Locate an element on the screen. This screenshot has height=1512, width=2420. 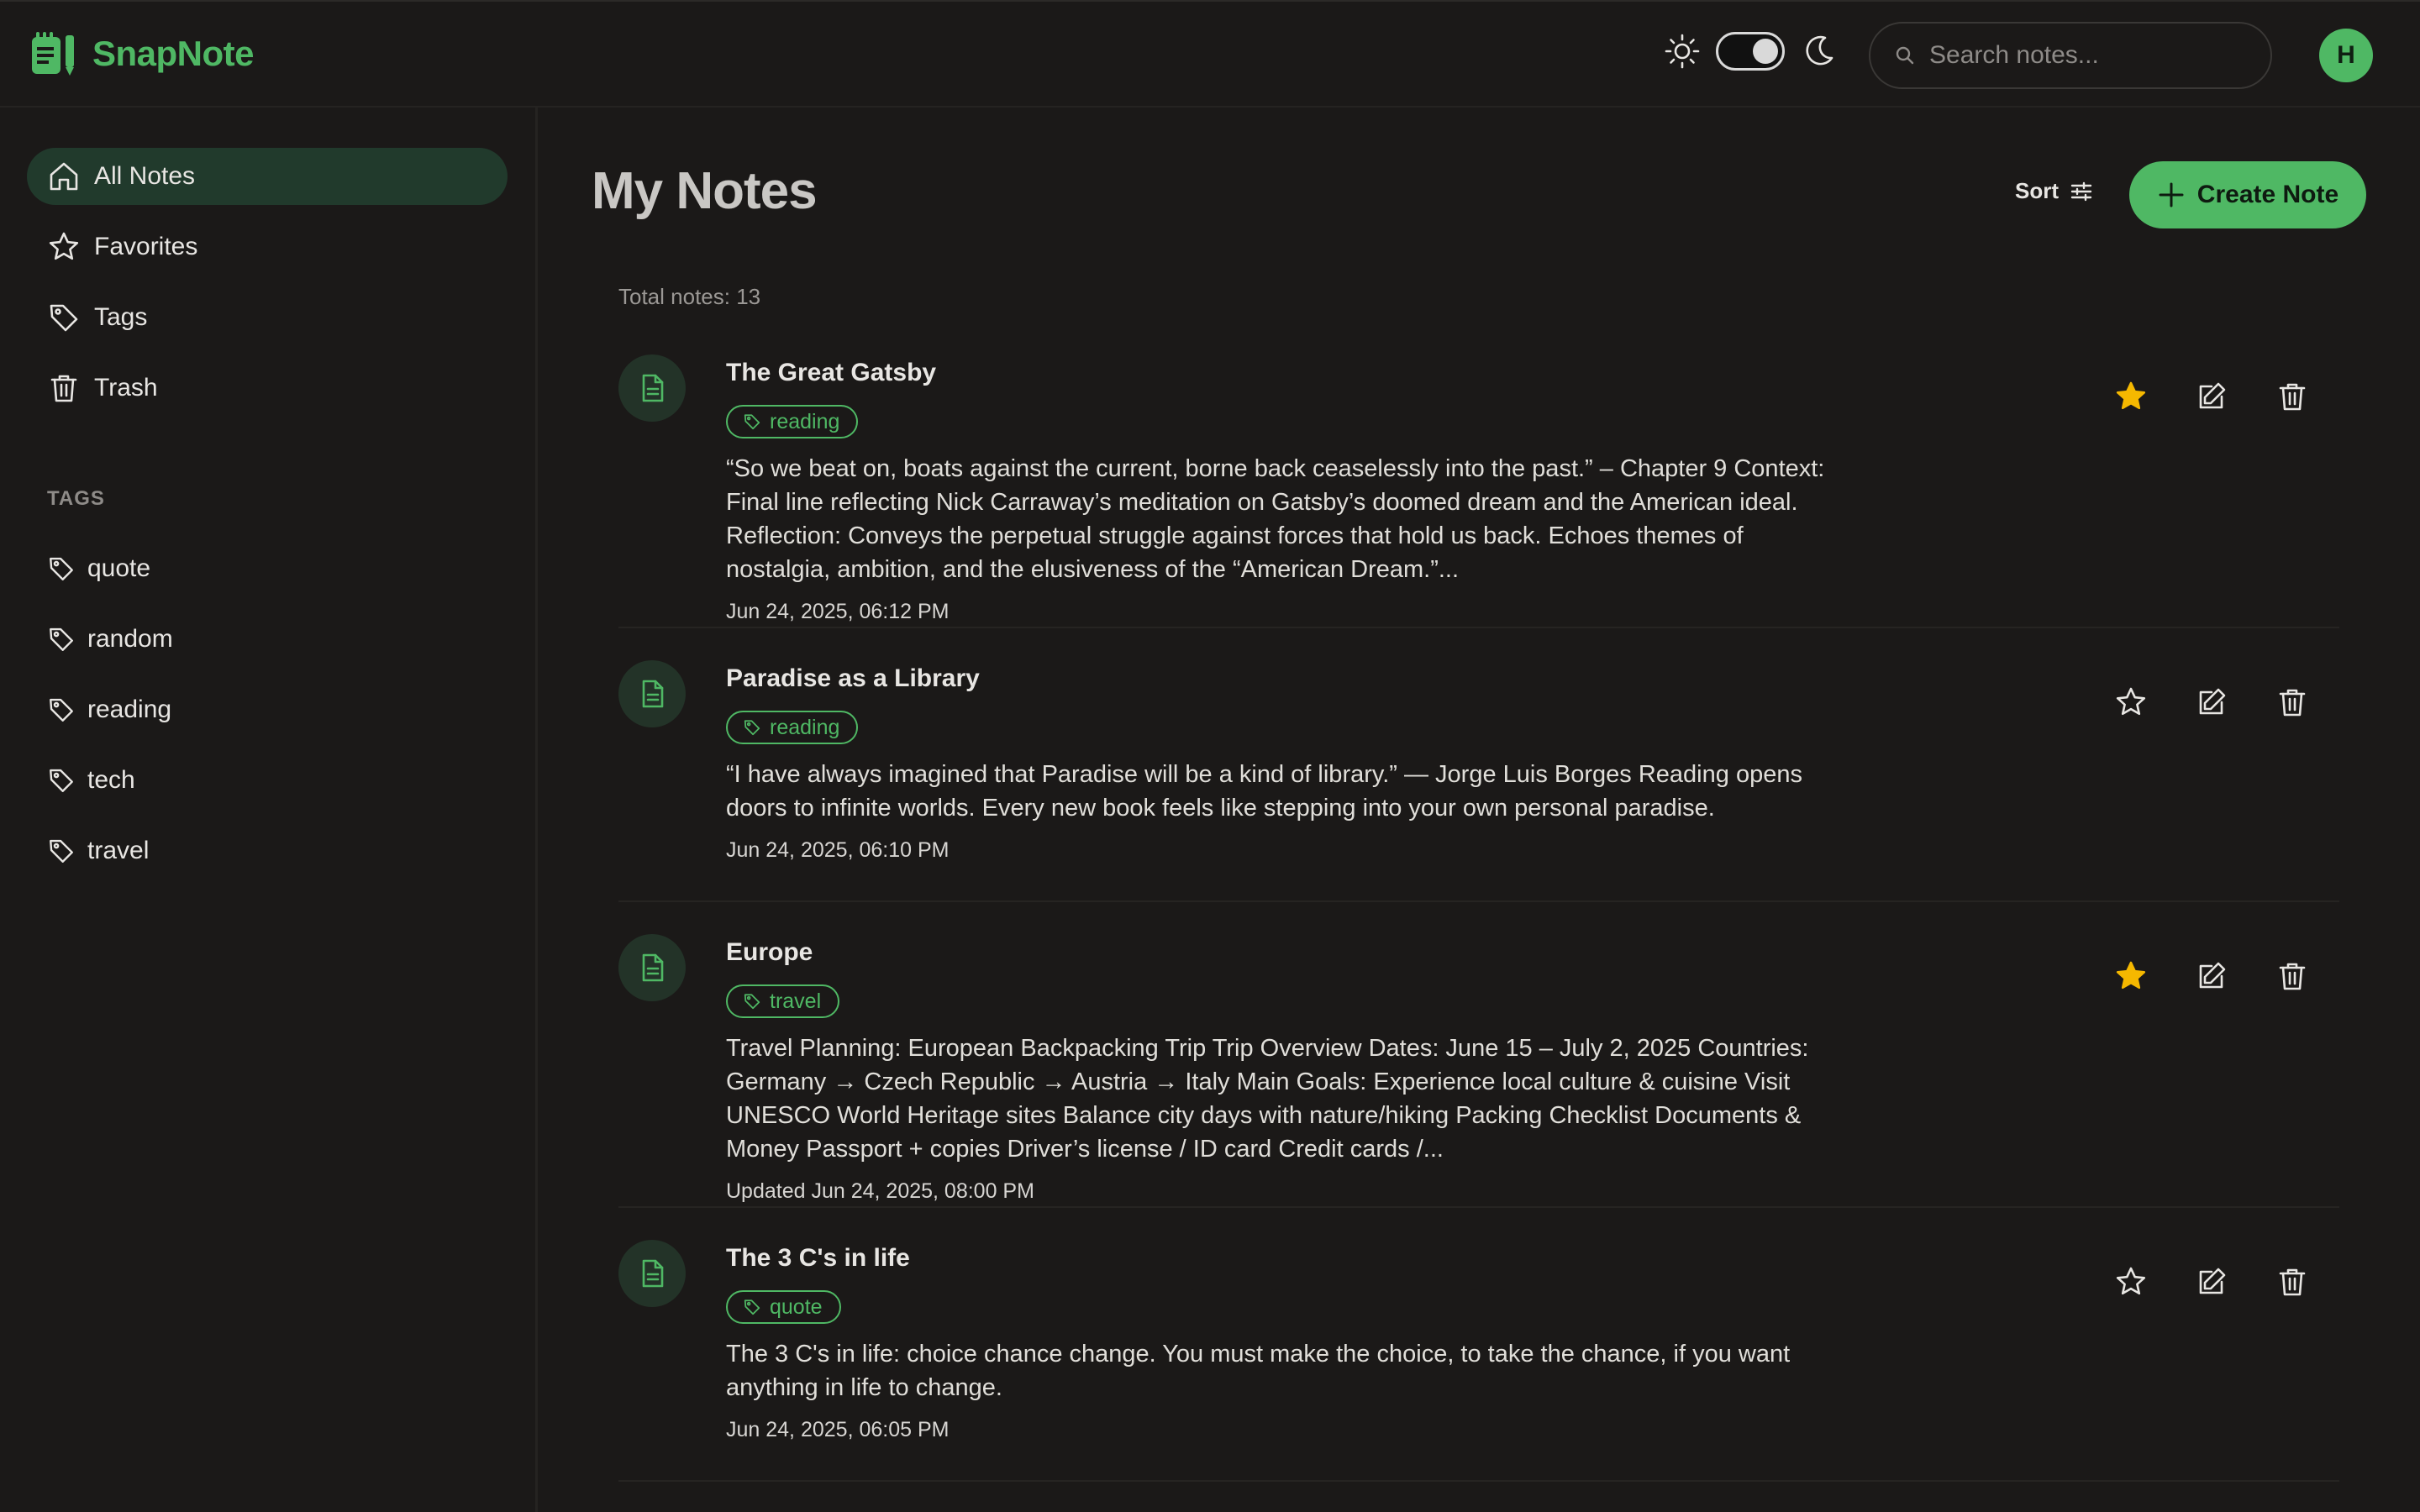
note-title: The Great Gatsby is located at coordinates (831, 372).